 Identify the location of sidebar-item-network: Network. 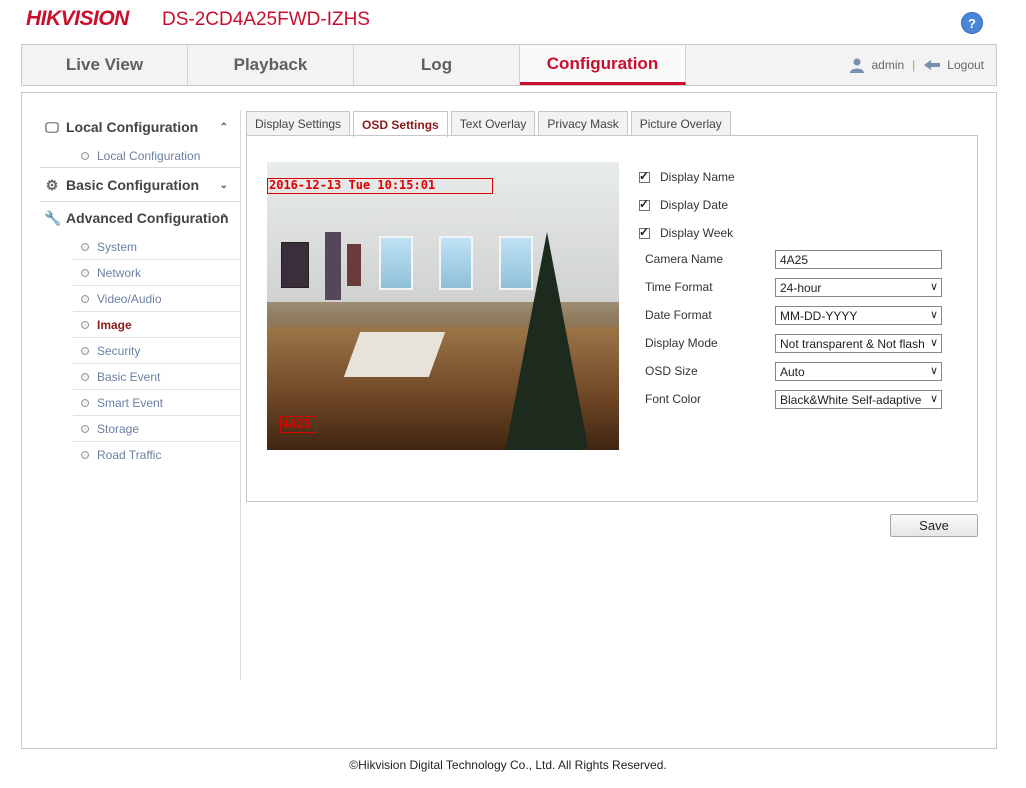
(156, 272).